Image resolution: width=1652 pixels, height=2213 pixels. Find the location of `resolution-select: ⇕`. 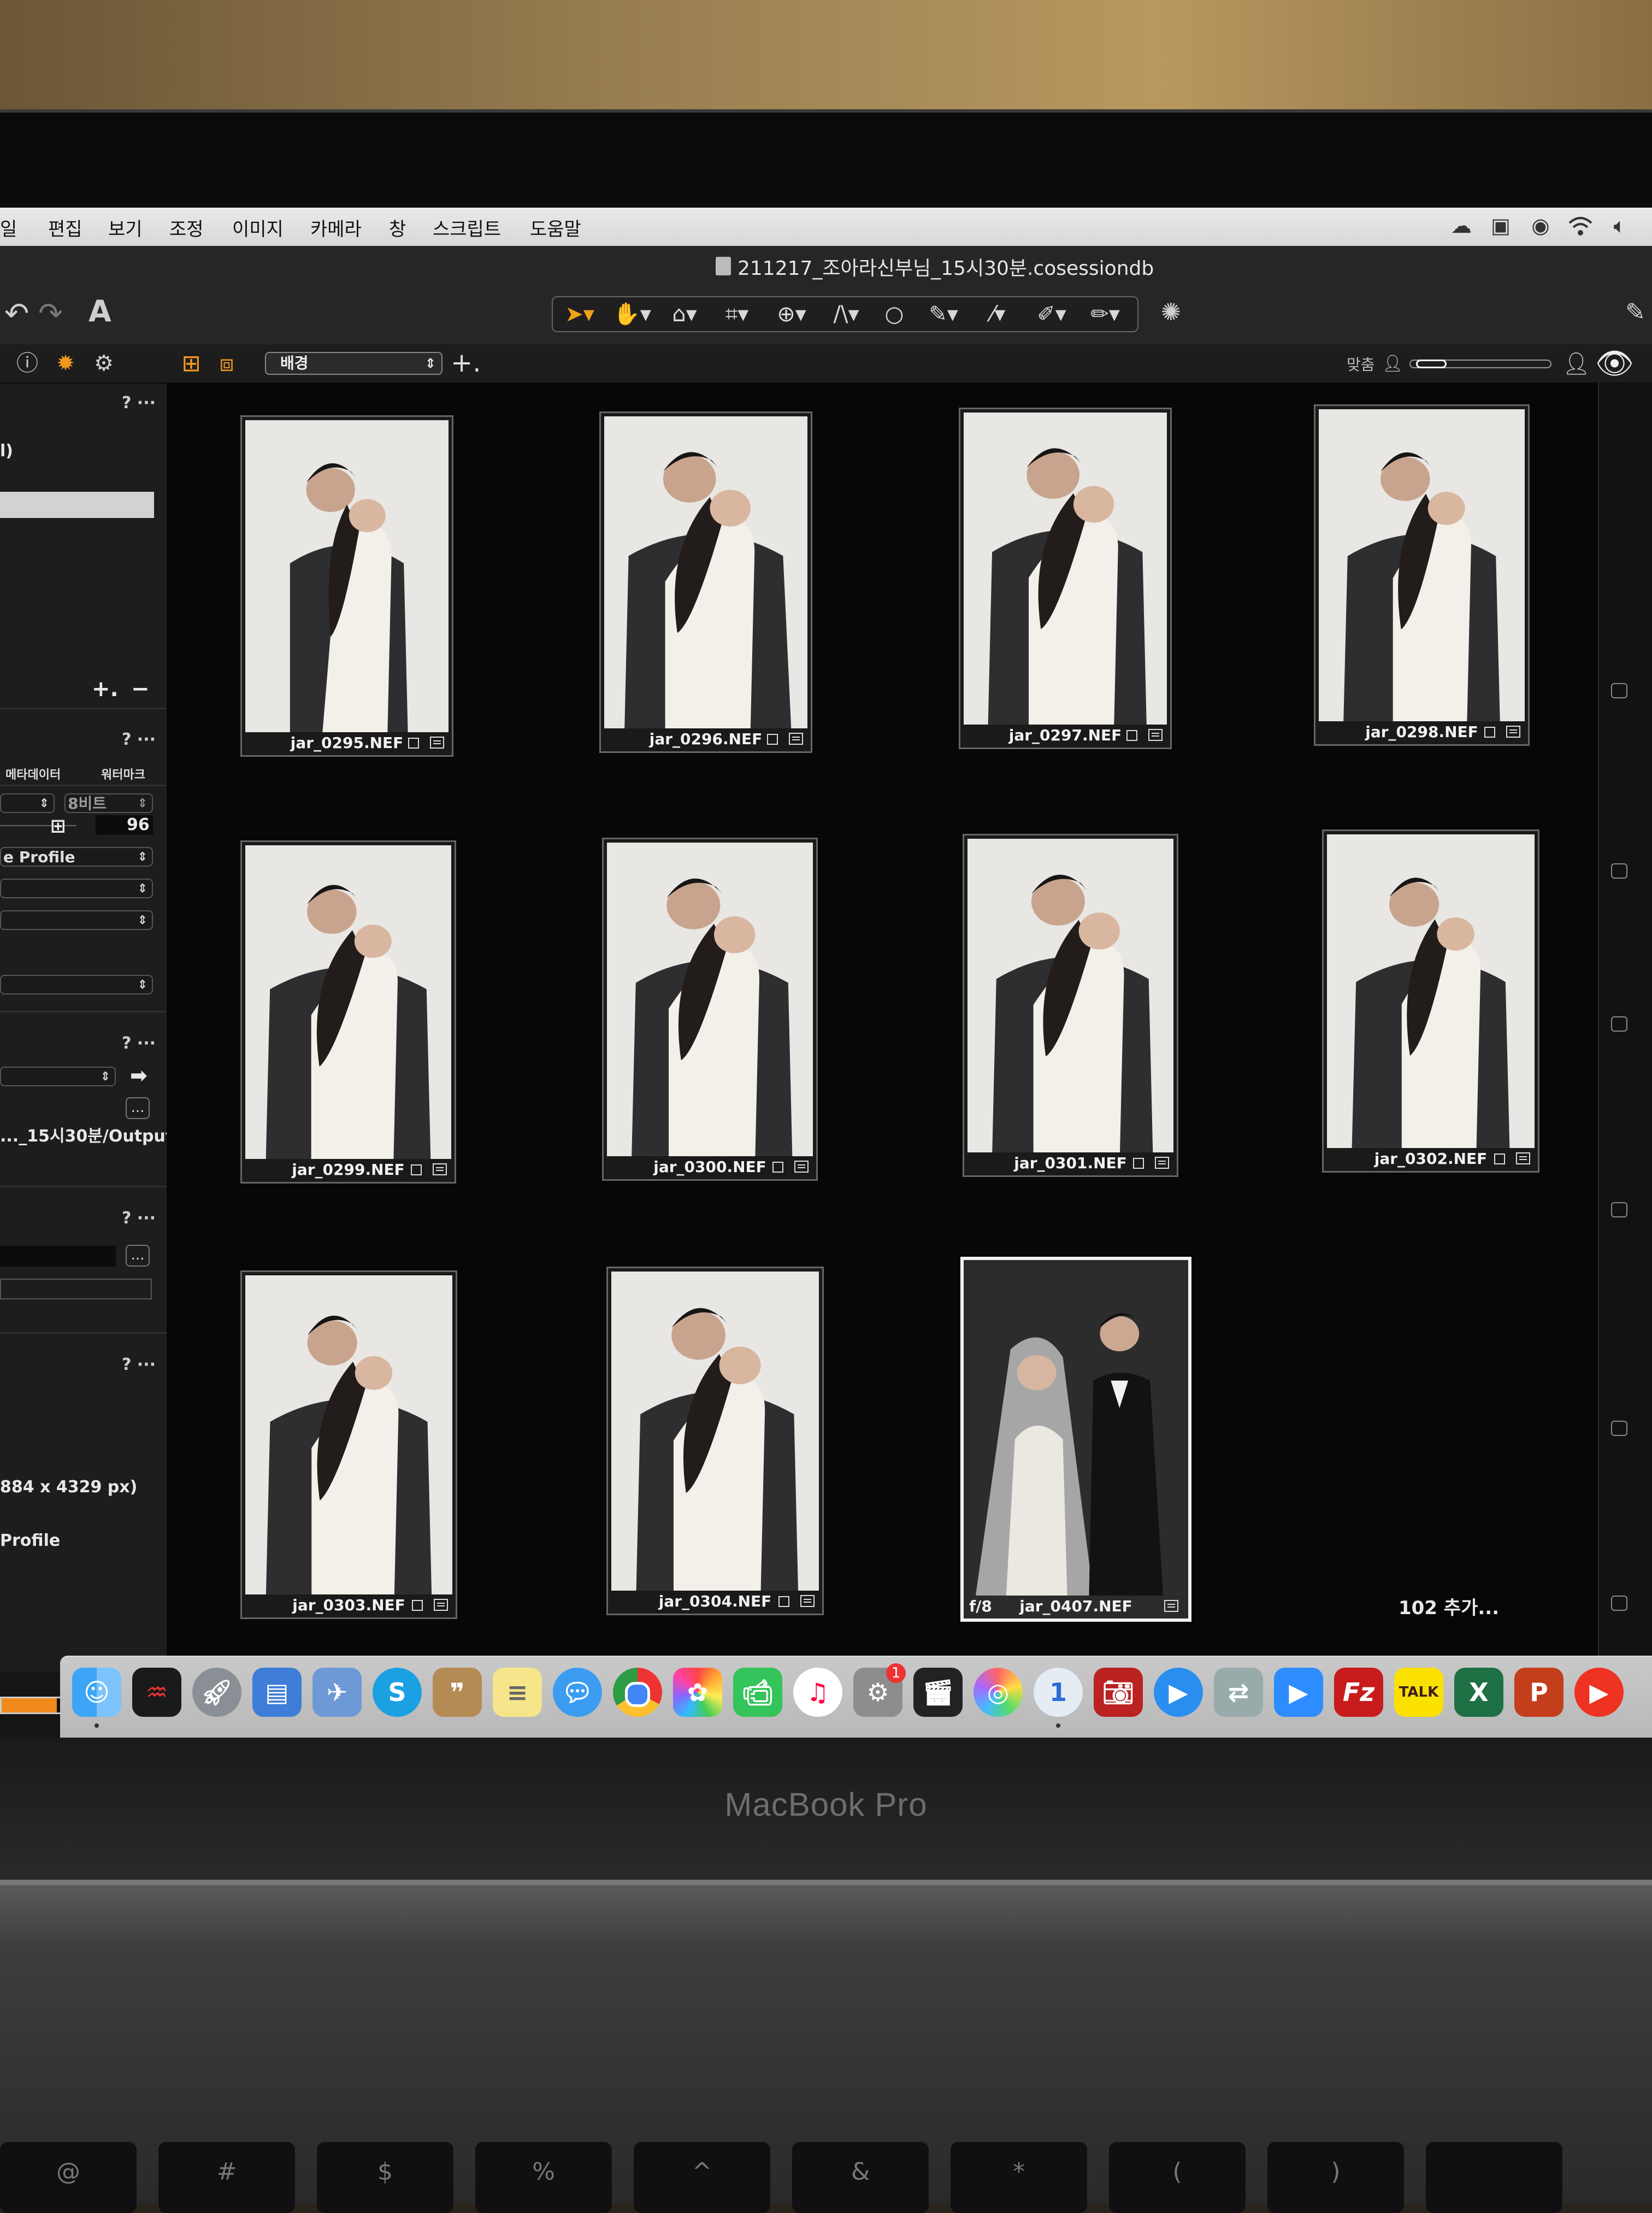

resolution-select: ⇕ is located at coordinates (76, 888).